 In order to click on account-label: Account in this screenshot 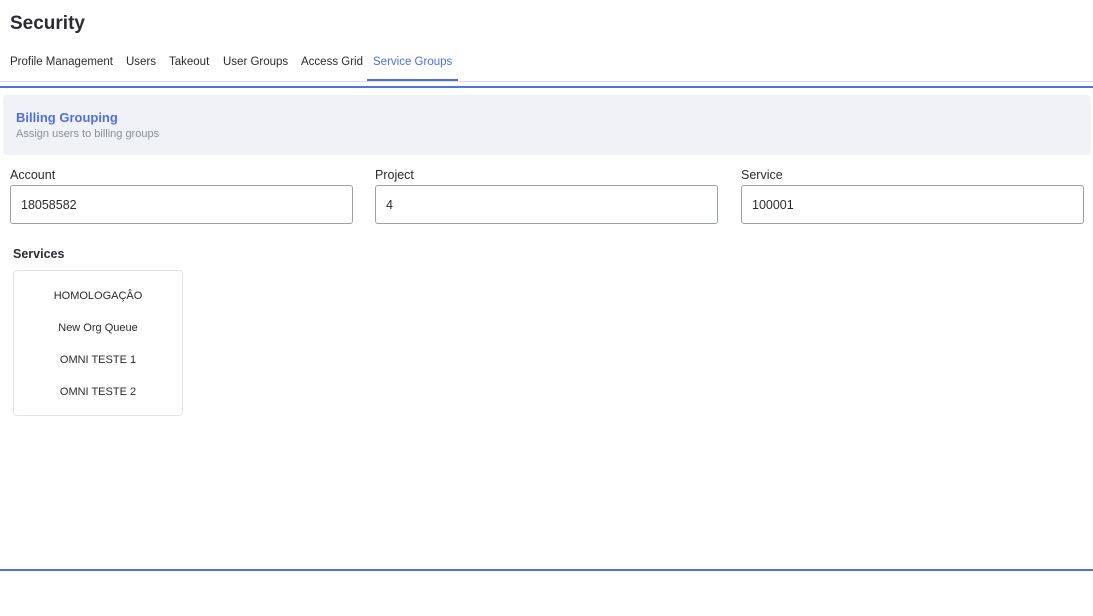, I will do `click(33, 175)`.